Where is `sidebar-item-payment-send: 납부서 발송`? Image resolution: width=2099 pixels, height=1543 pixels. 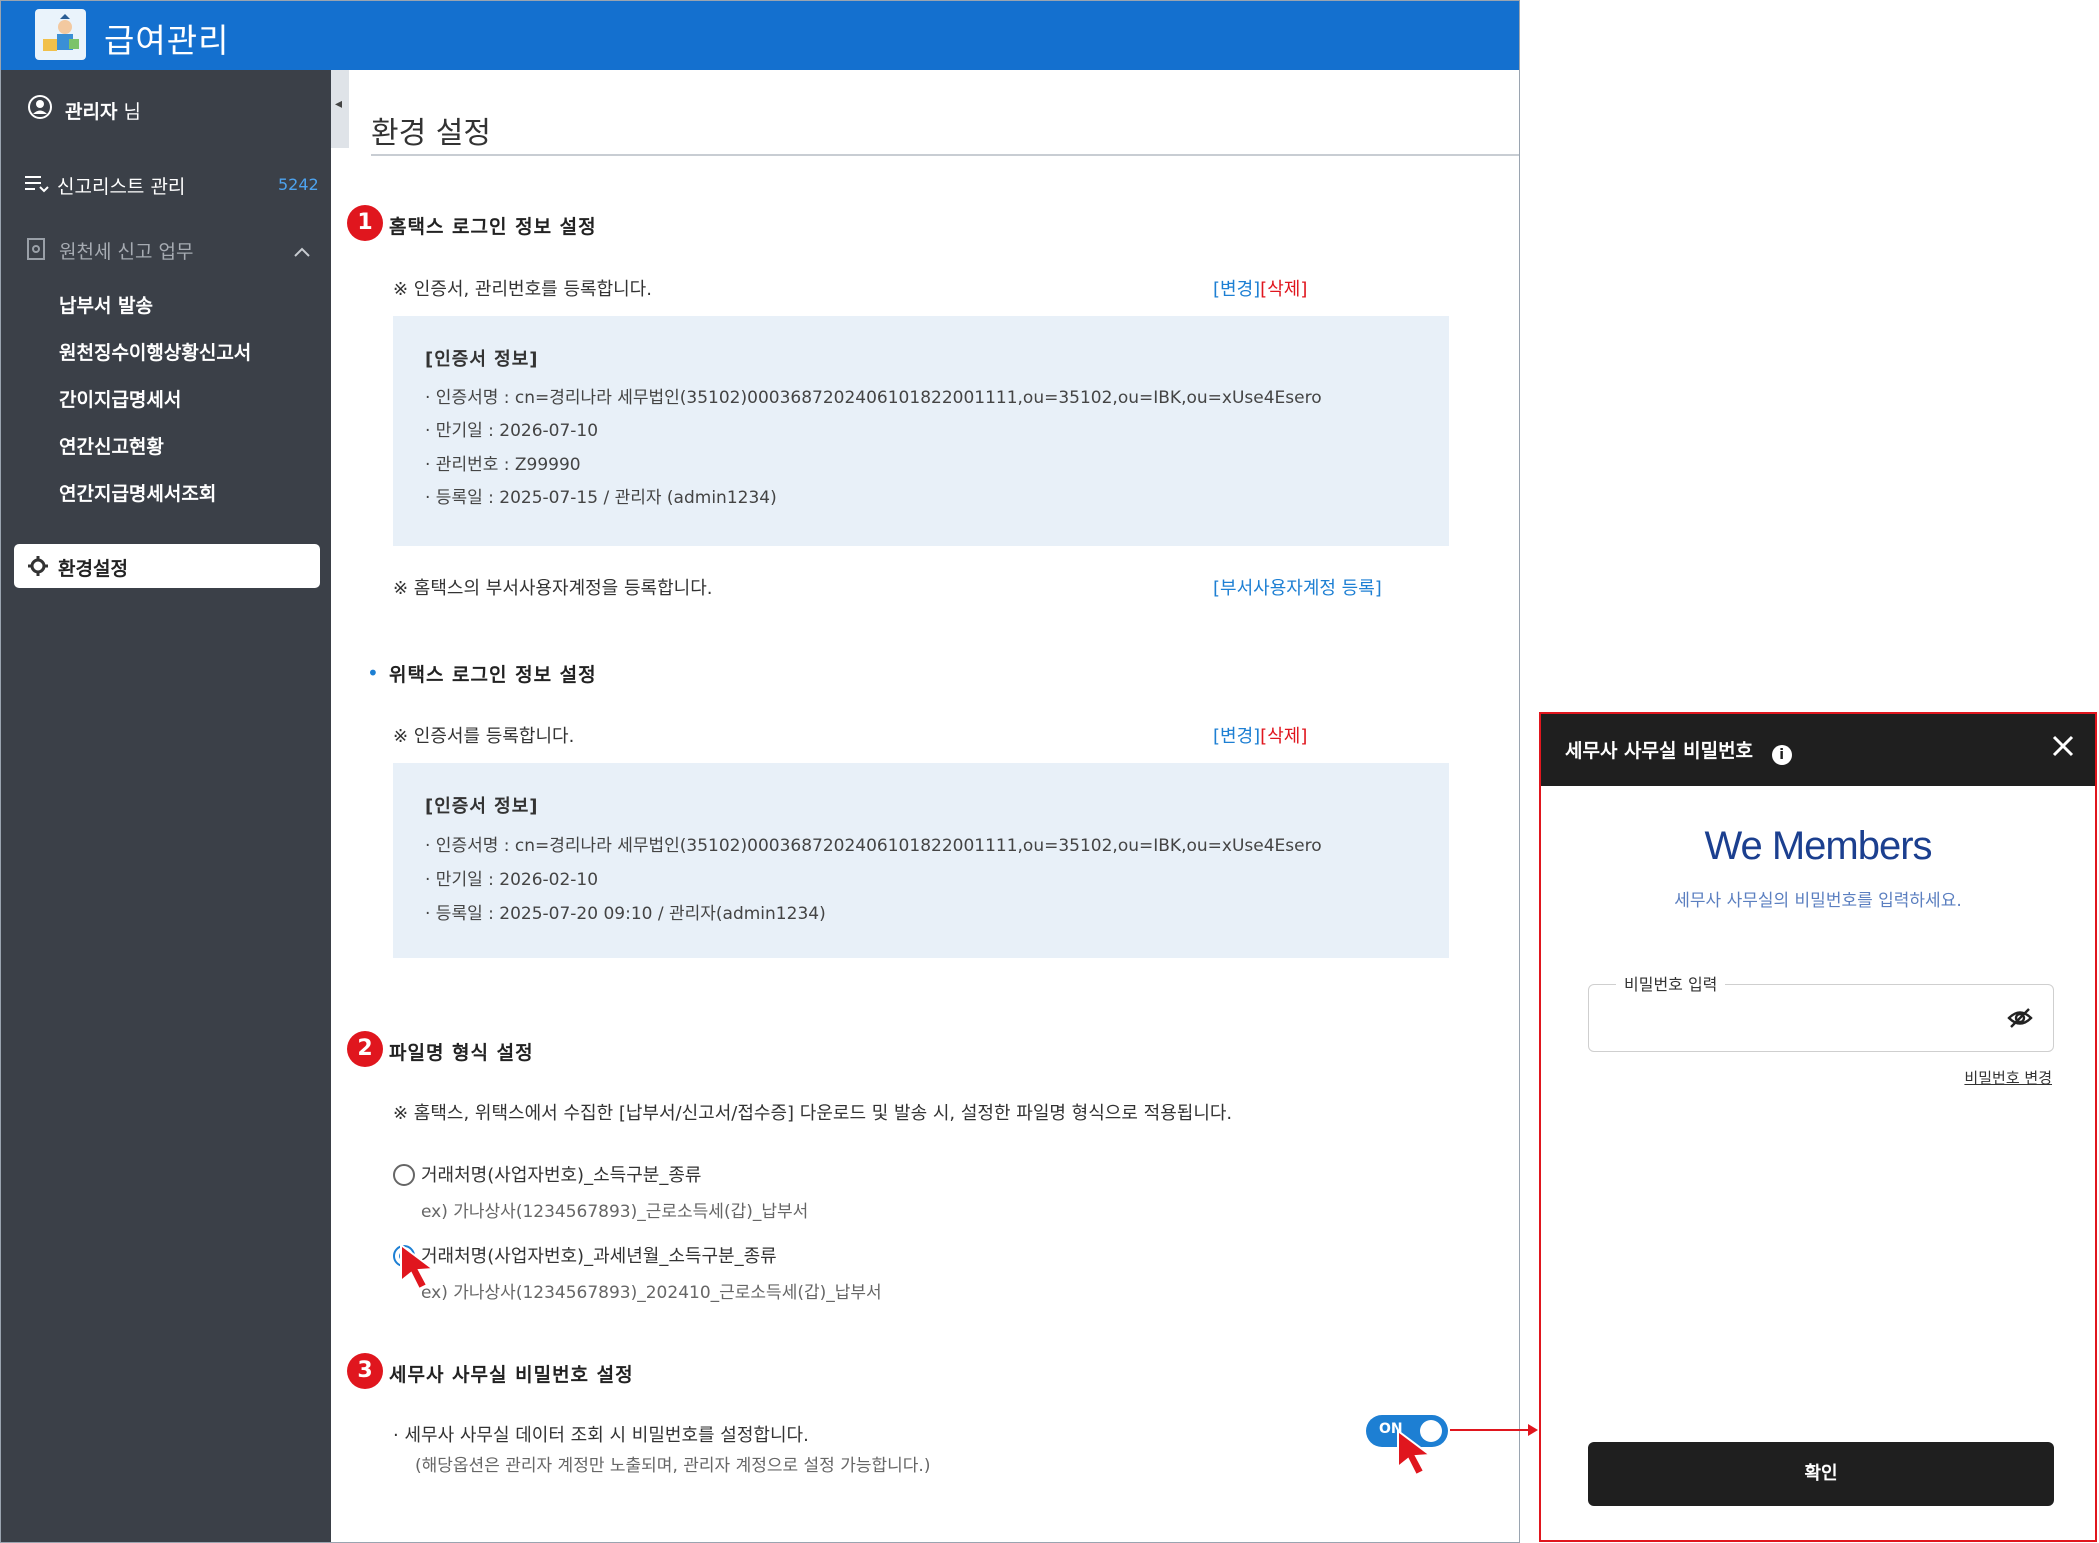 sidebar-item-payment-send: 납부서 발송 is located at coordinates (106, 304).